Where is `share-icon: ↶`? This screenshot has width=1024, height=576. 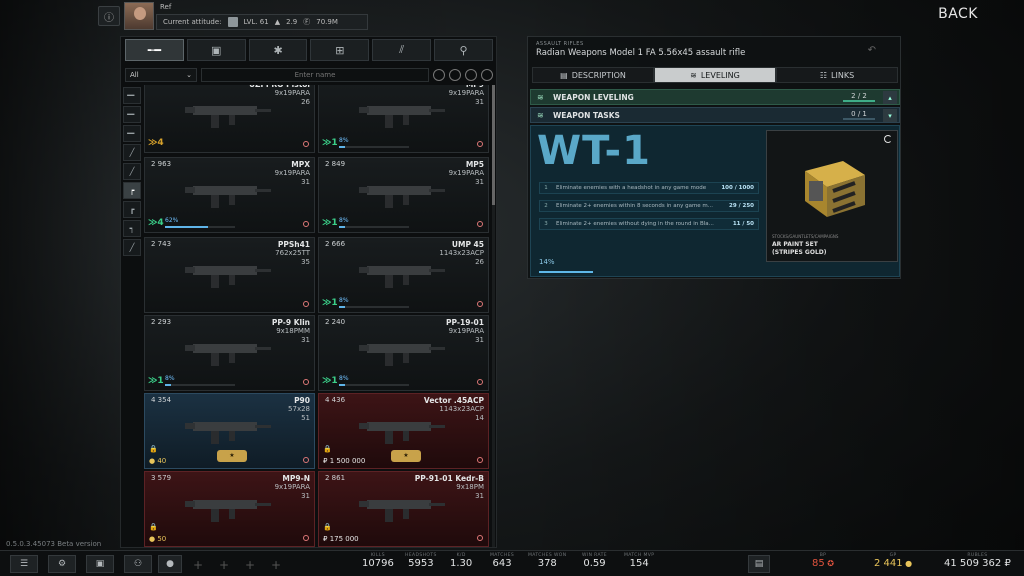
share-icon: ↶ is located at coordinates (872, 50).